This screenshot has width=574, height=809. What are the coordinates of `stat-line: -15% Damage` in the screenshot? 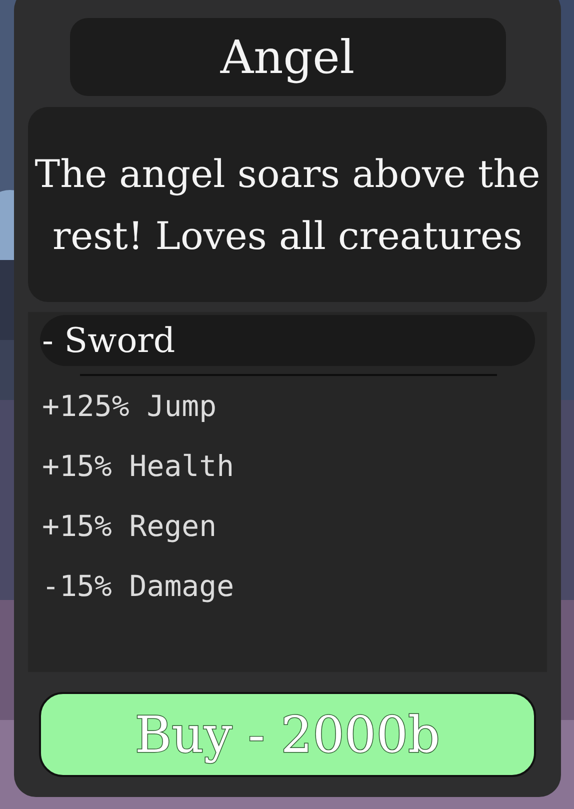 It's located at (138, 586).